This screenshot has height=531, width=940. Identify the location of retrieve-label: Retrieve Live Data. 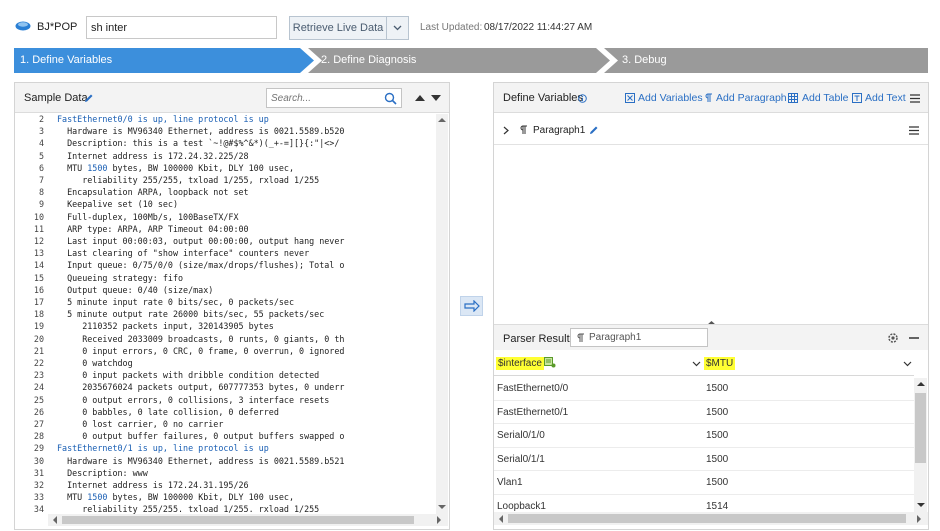
(338, 28).